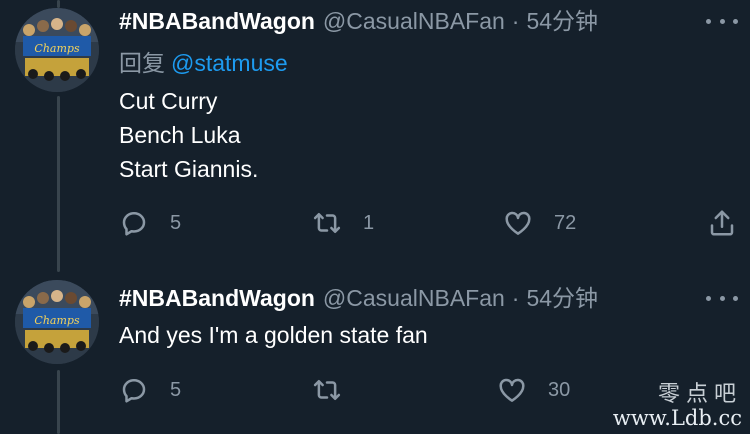 The image size is (750, 434). I want to click on tweet-text: Cut Curry Bench Luka Start Giannis., so click(188, 135).